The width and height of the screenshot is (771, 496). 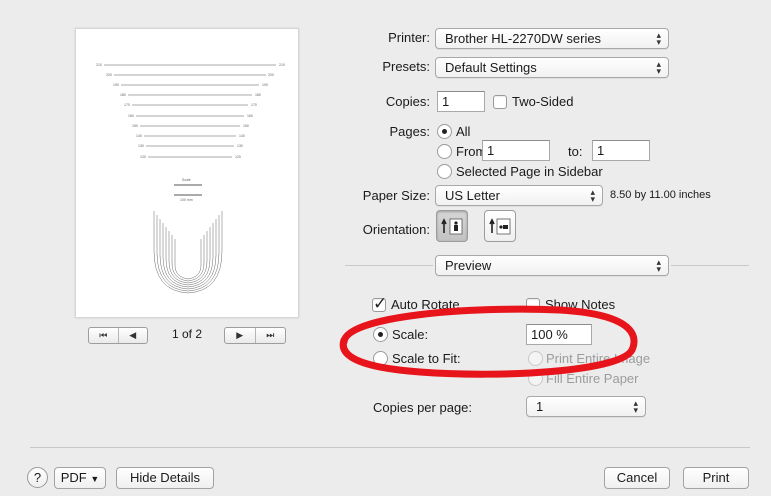 I want to click on chevron-down-icon: ▼, so click(x=95, y=479).